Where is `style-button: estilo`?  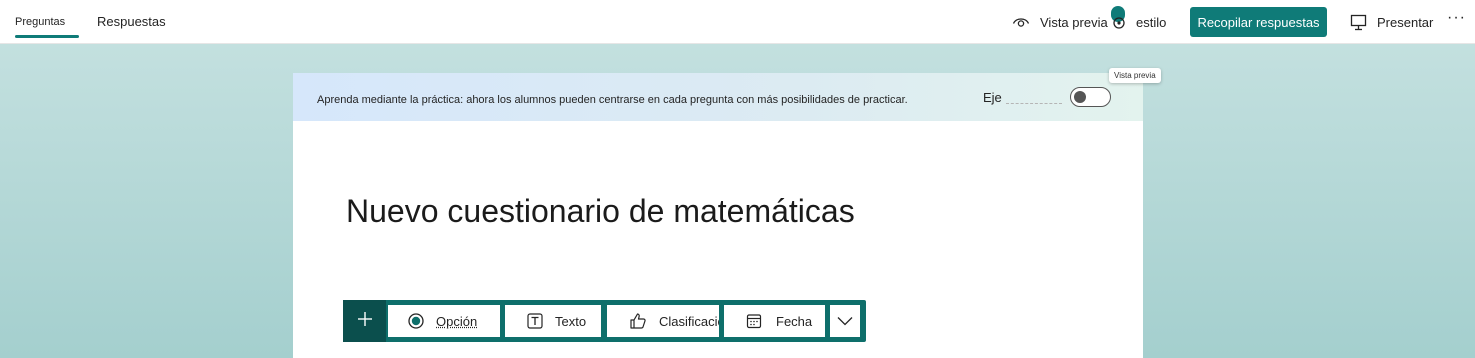 style-button: estilo is located at coordinates (1137, 22).